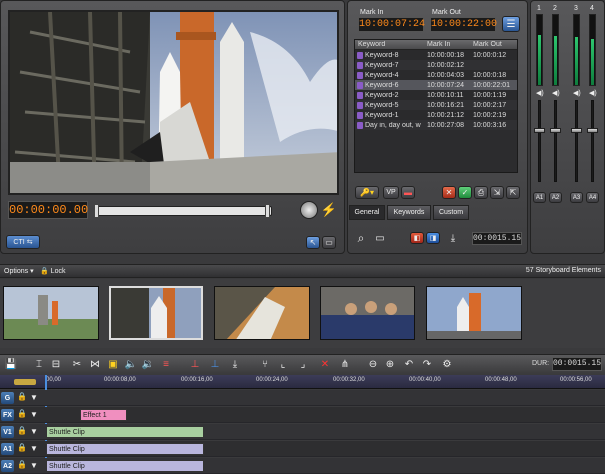  What do you see at coordinates (309, 210) in the screenshot?
I see `volume-knob` at bounding box center [309, 210].